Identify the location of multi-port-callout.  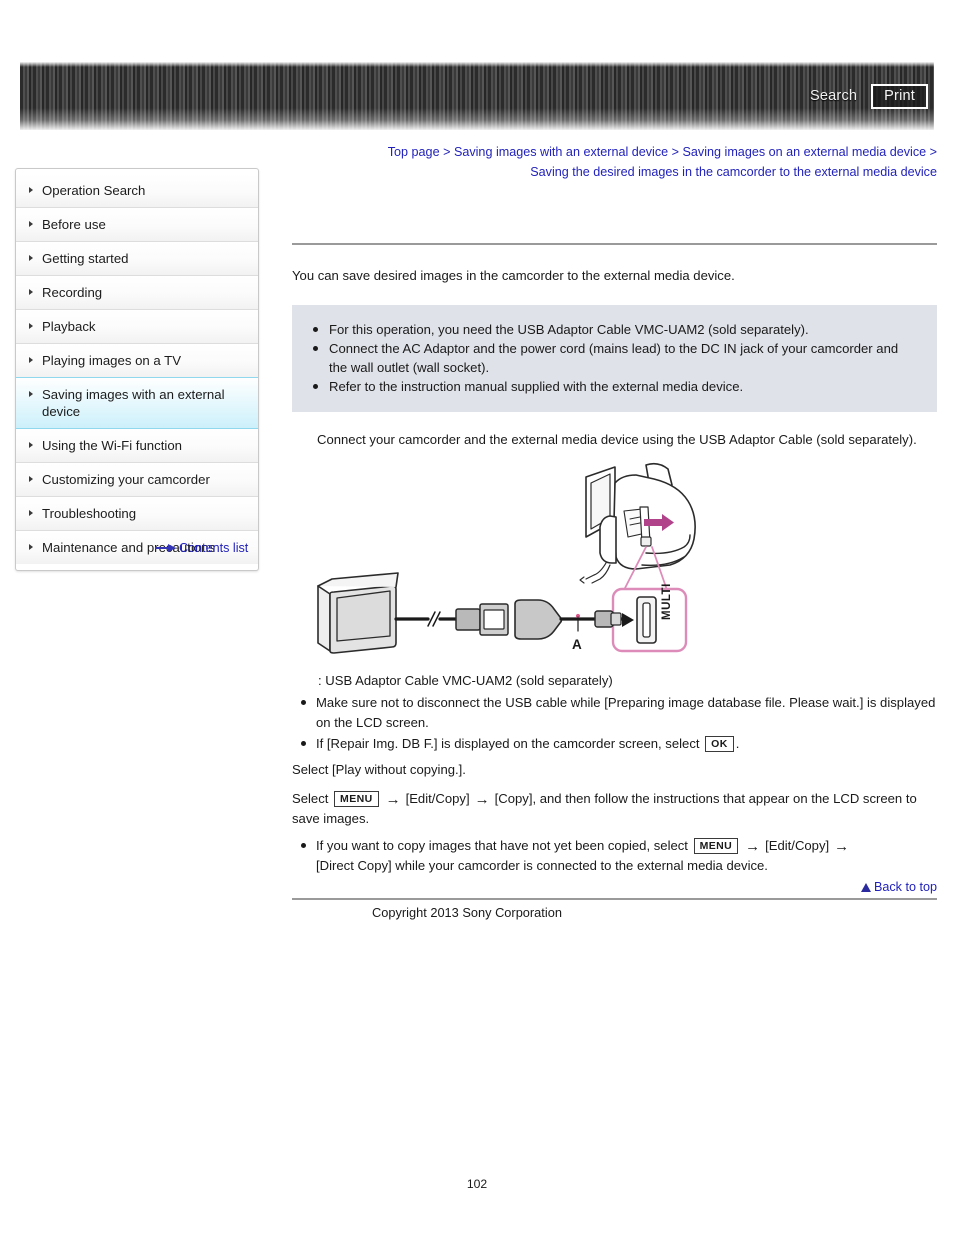
(649, 620).